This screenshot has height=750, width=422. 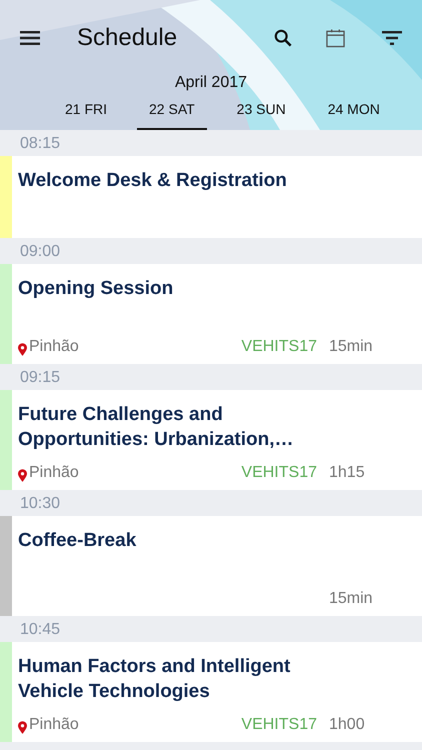 I want to click on time-header: 09:15, so click(x=211, y=377).